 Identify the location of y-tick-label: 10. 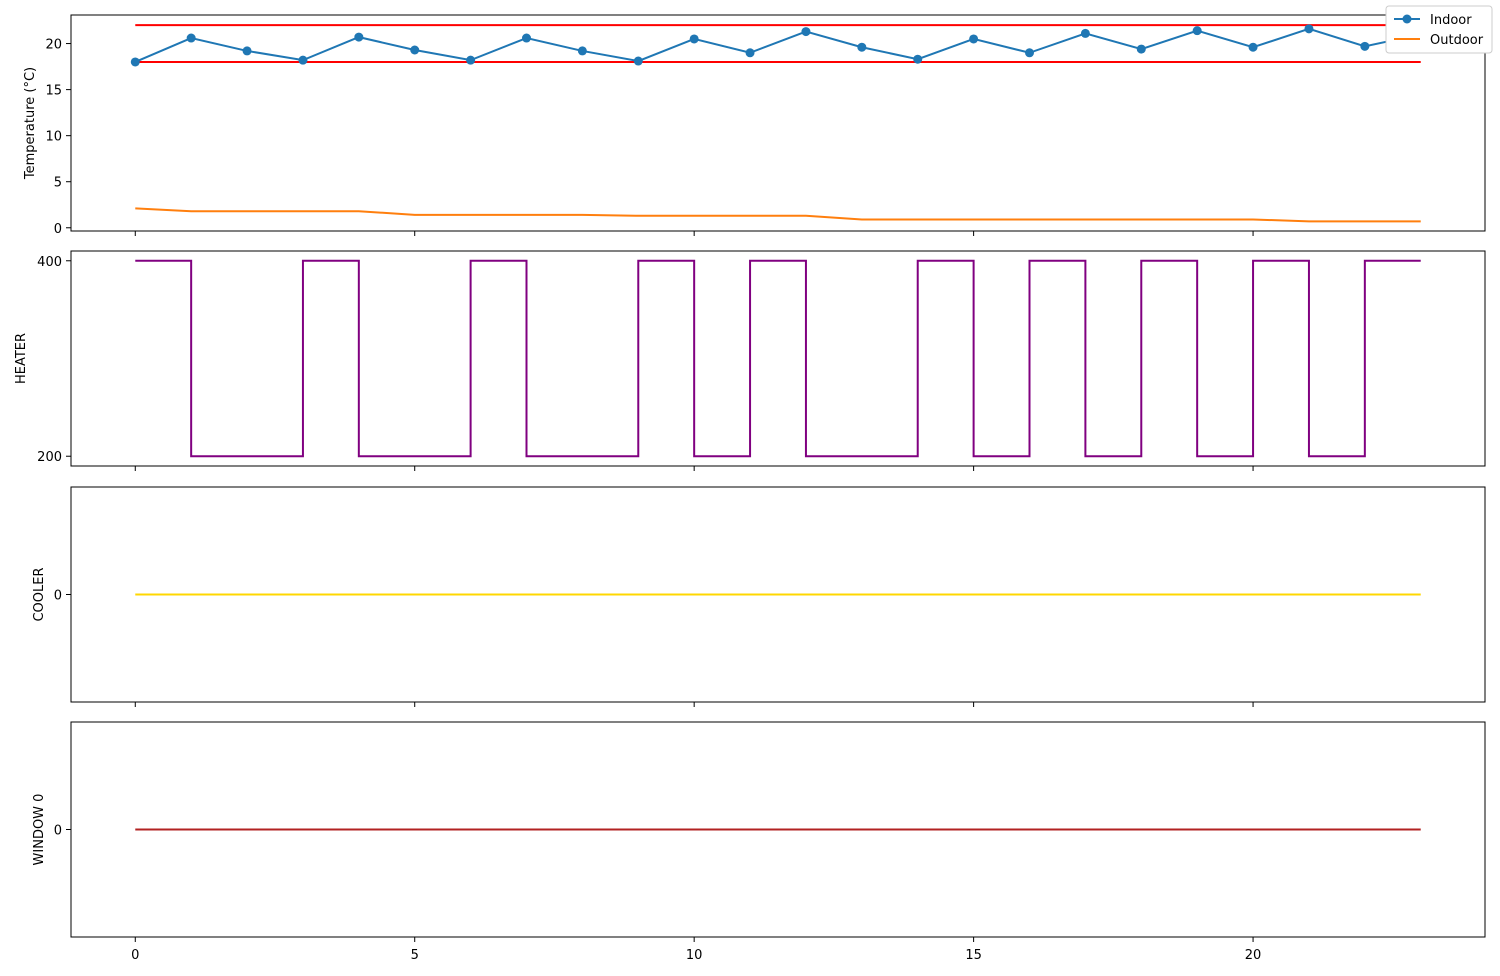
(53, 137).